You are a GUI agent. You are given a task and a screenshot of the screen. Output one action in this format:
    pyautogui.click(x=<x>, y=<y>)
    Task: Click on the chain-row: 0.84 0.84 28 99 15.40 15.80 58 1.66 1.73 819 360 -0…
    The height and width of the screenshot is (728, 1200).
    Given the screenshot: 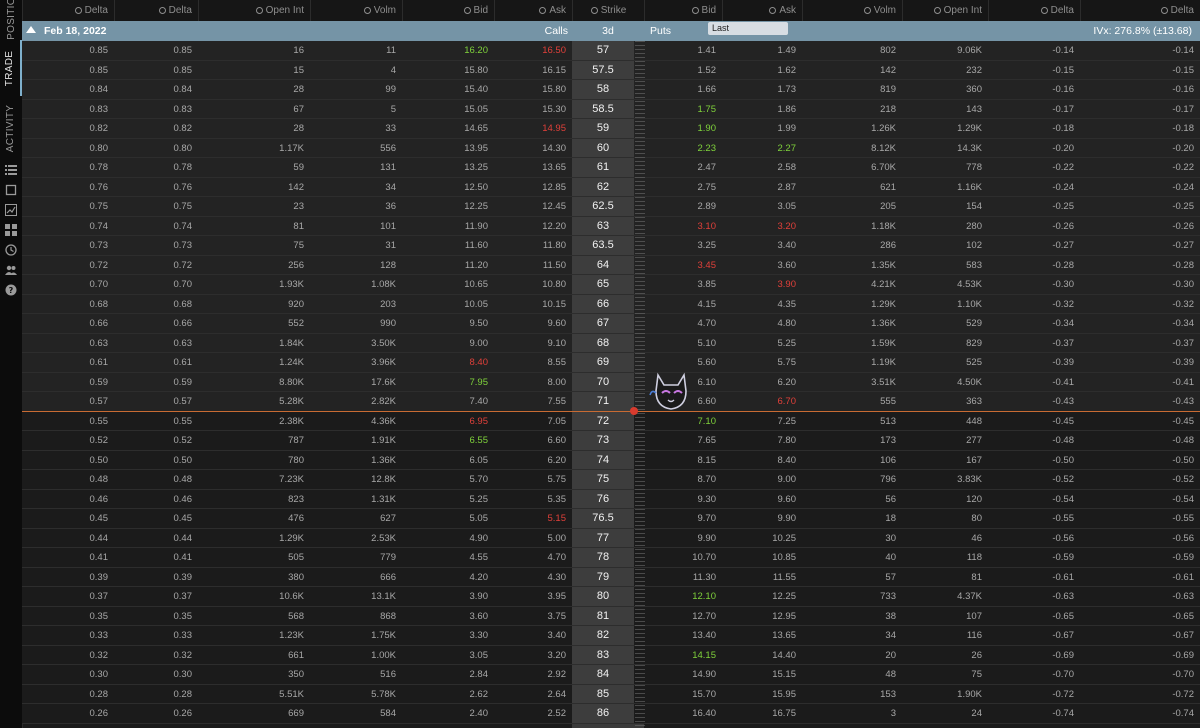 What is the action you would take?
    pyautogui.click(x=611, y=90)
    